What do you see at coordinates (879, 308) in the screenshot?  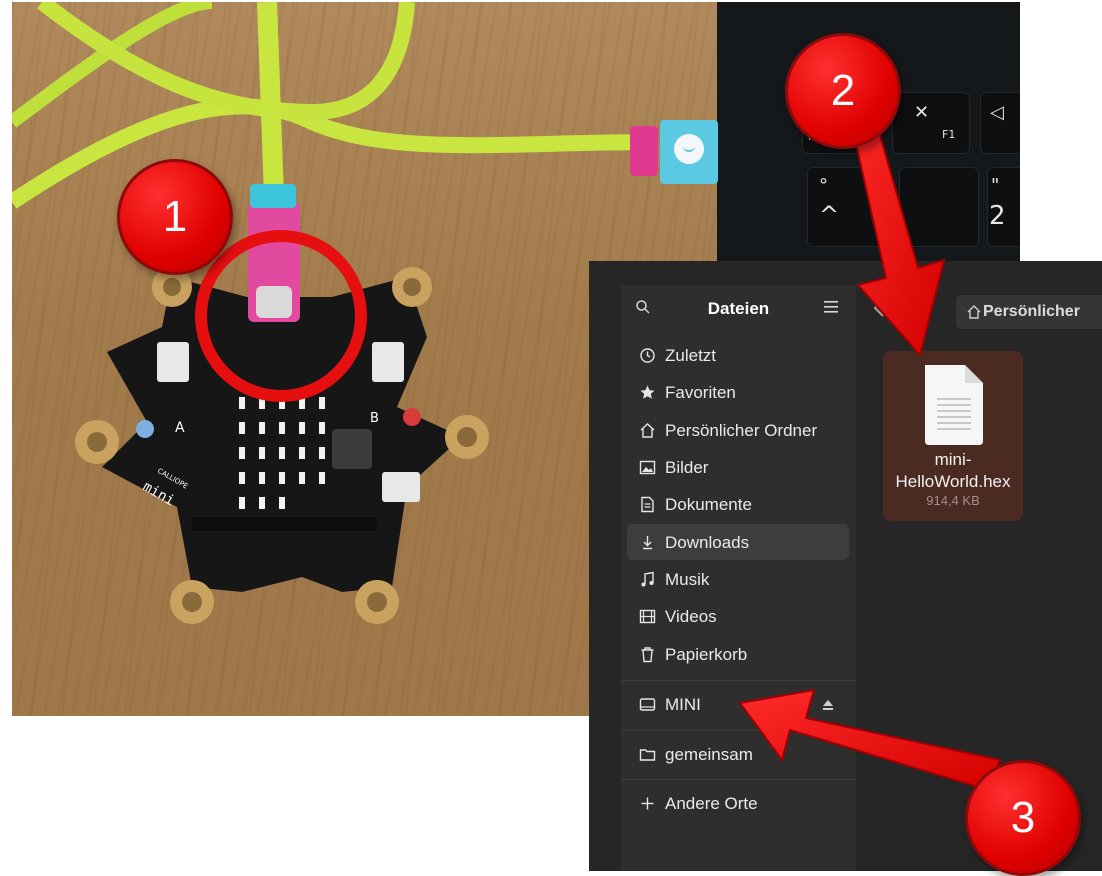 I see `back-icon` at bounding box center [879, 308].